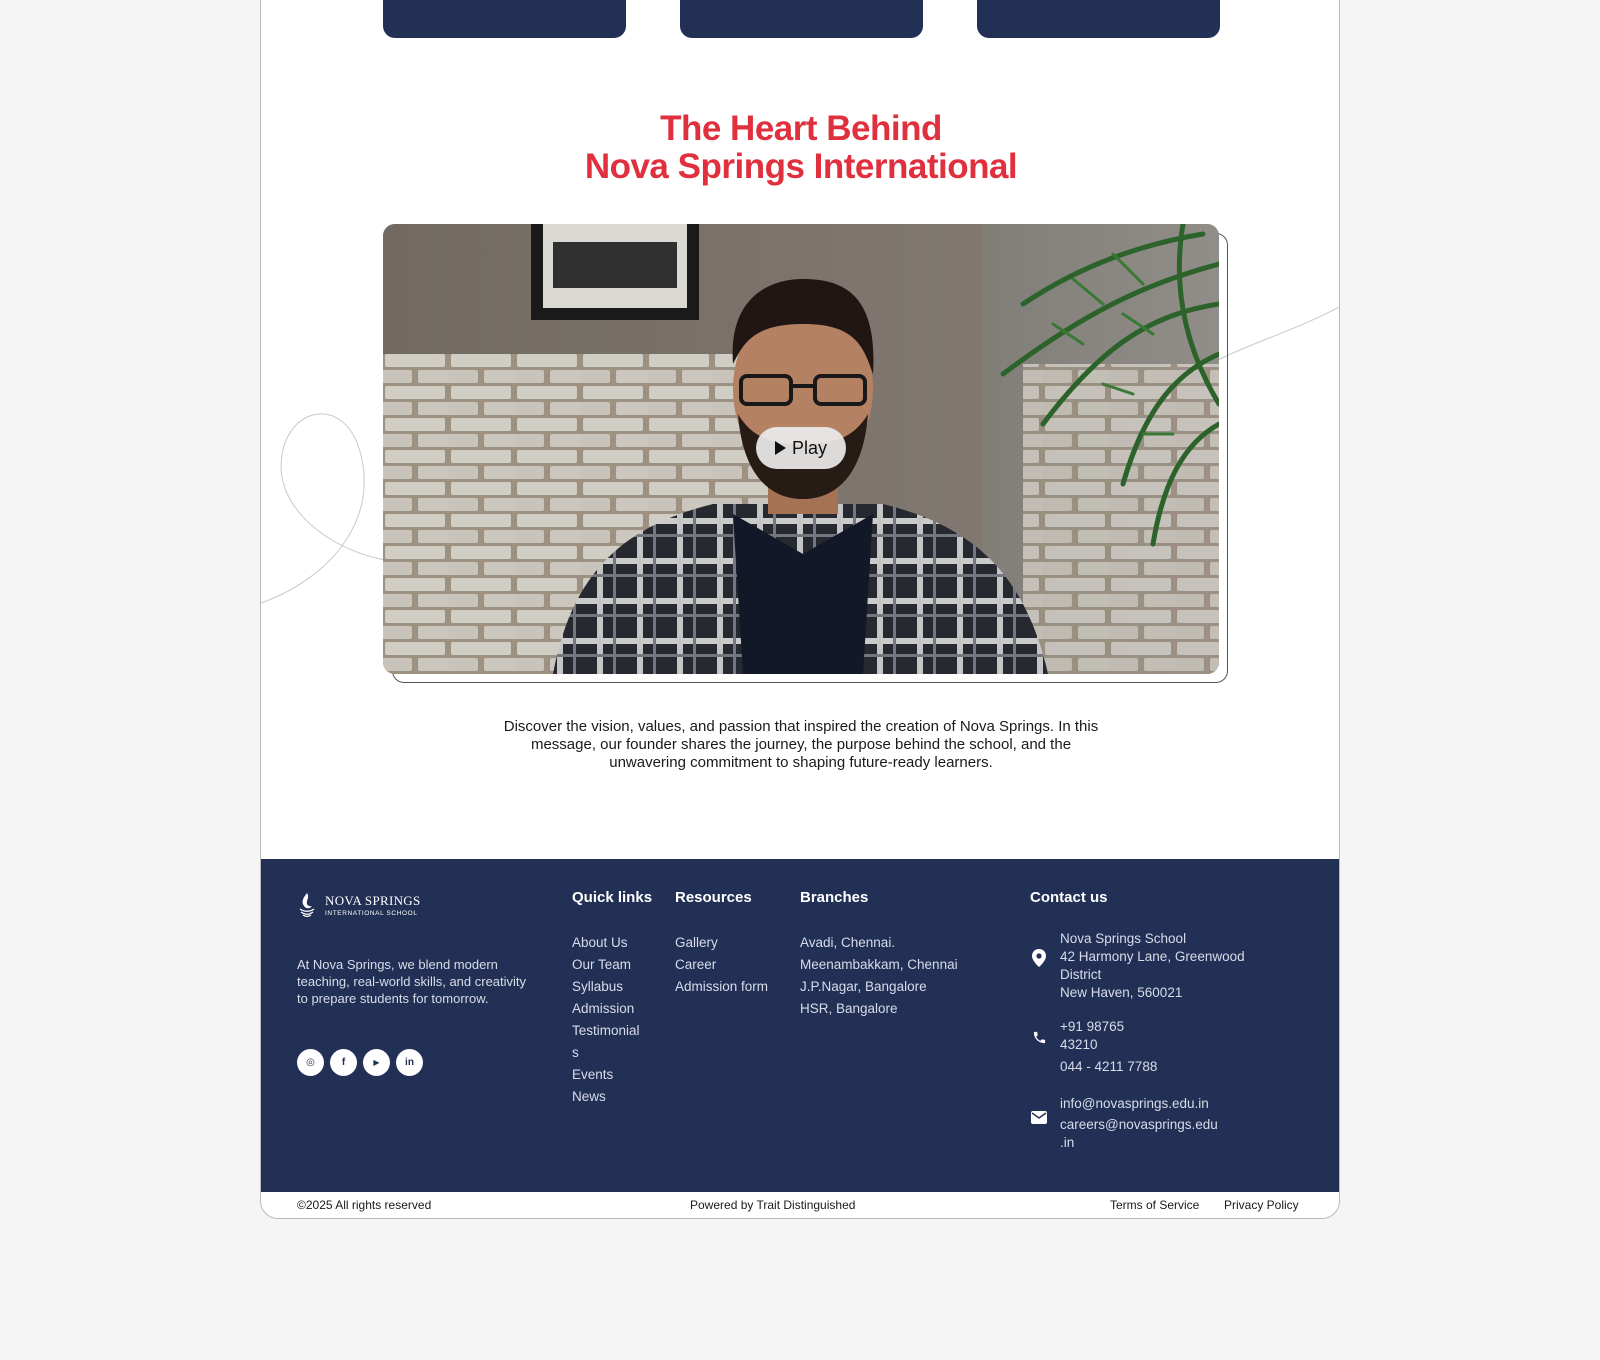 This screenshot has width=1600, height=1360. I want to click on play-label: Play, so click(809, 447).